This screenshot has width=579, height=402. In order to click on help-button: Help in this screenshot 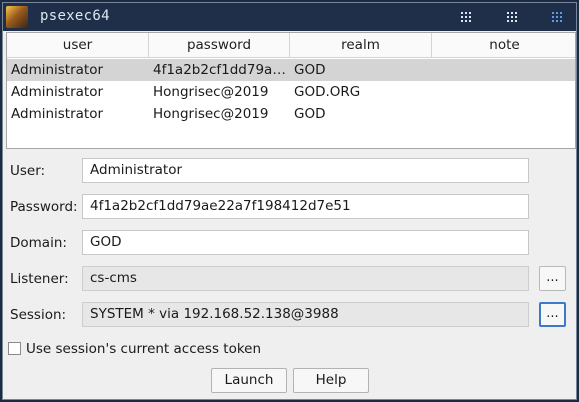, I will do `click(331, 380)`.